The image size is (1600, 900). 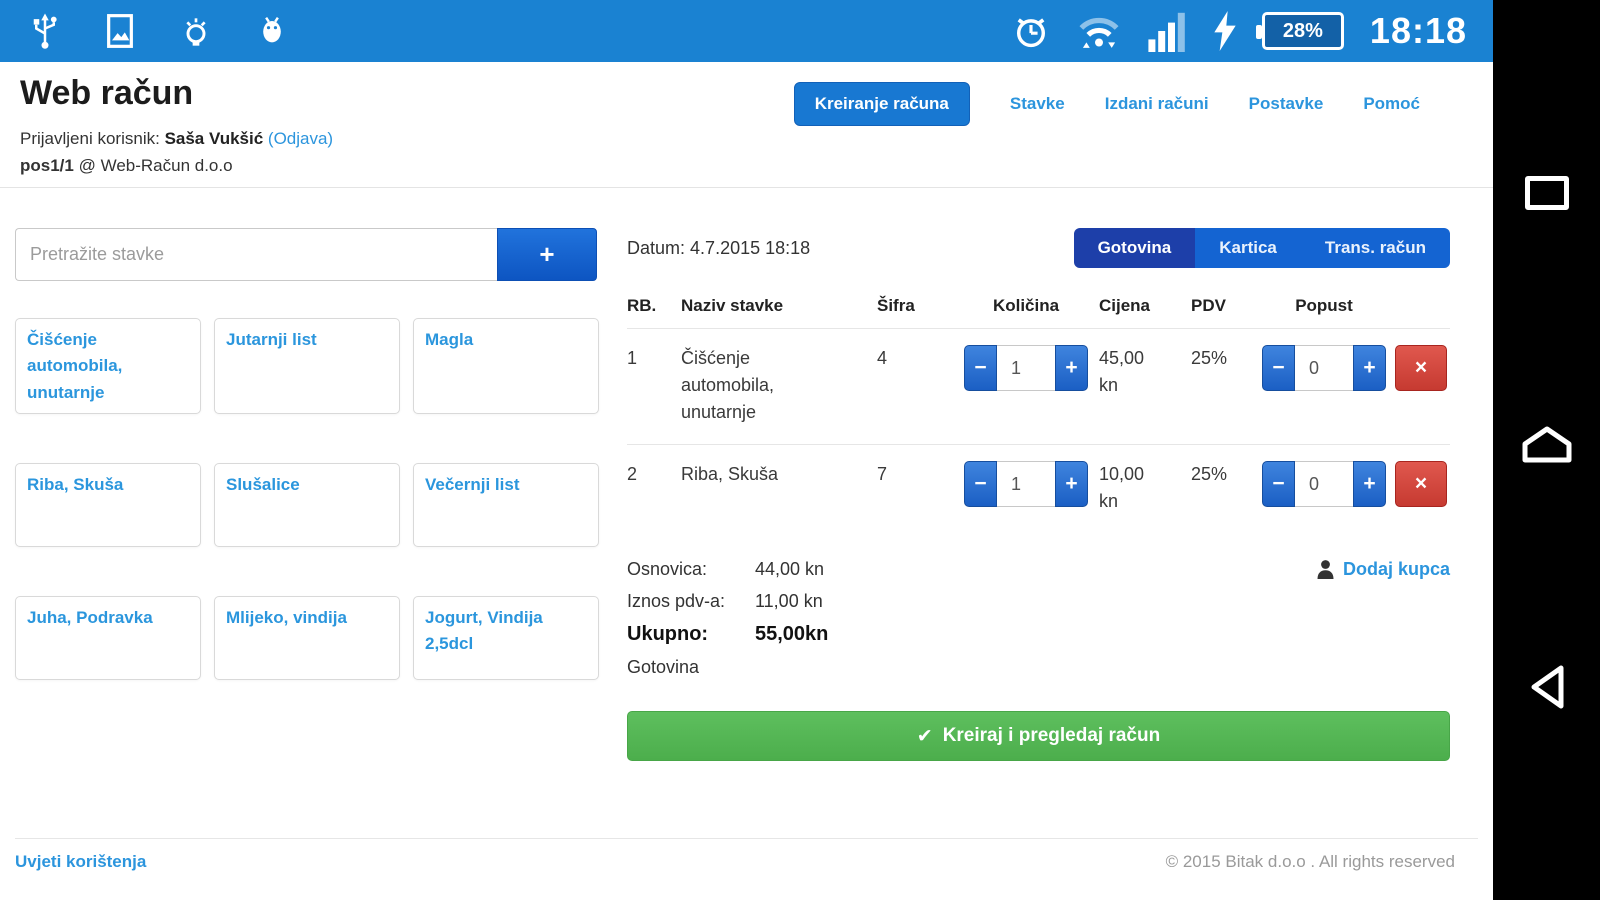 What do you see at coordinates (663, 667) in the screenshot?
I see `payment-method-line: Gotovina` at bounding box center [663, 667].